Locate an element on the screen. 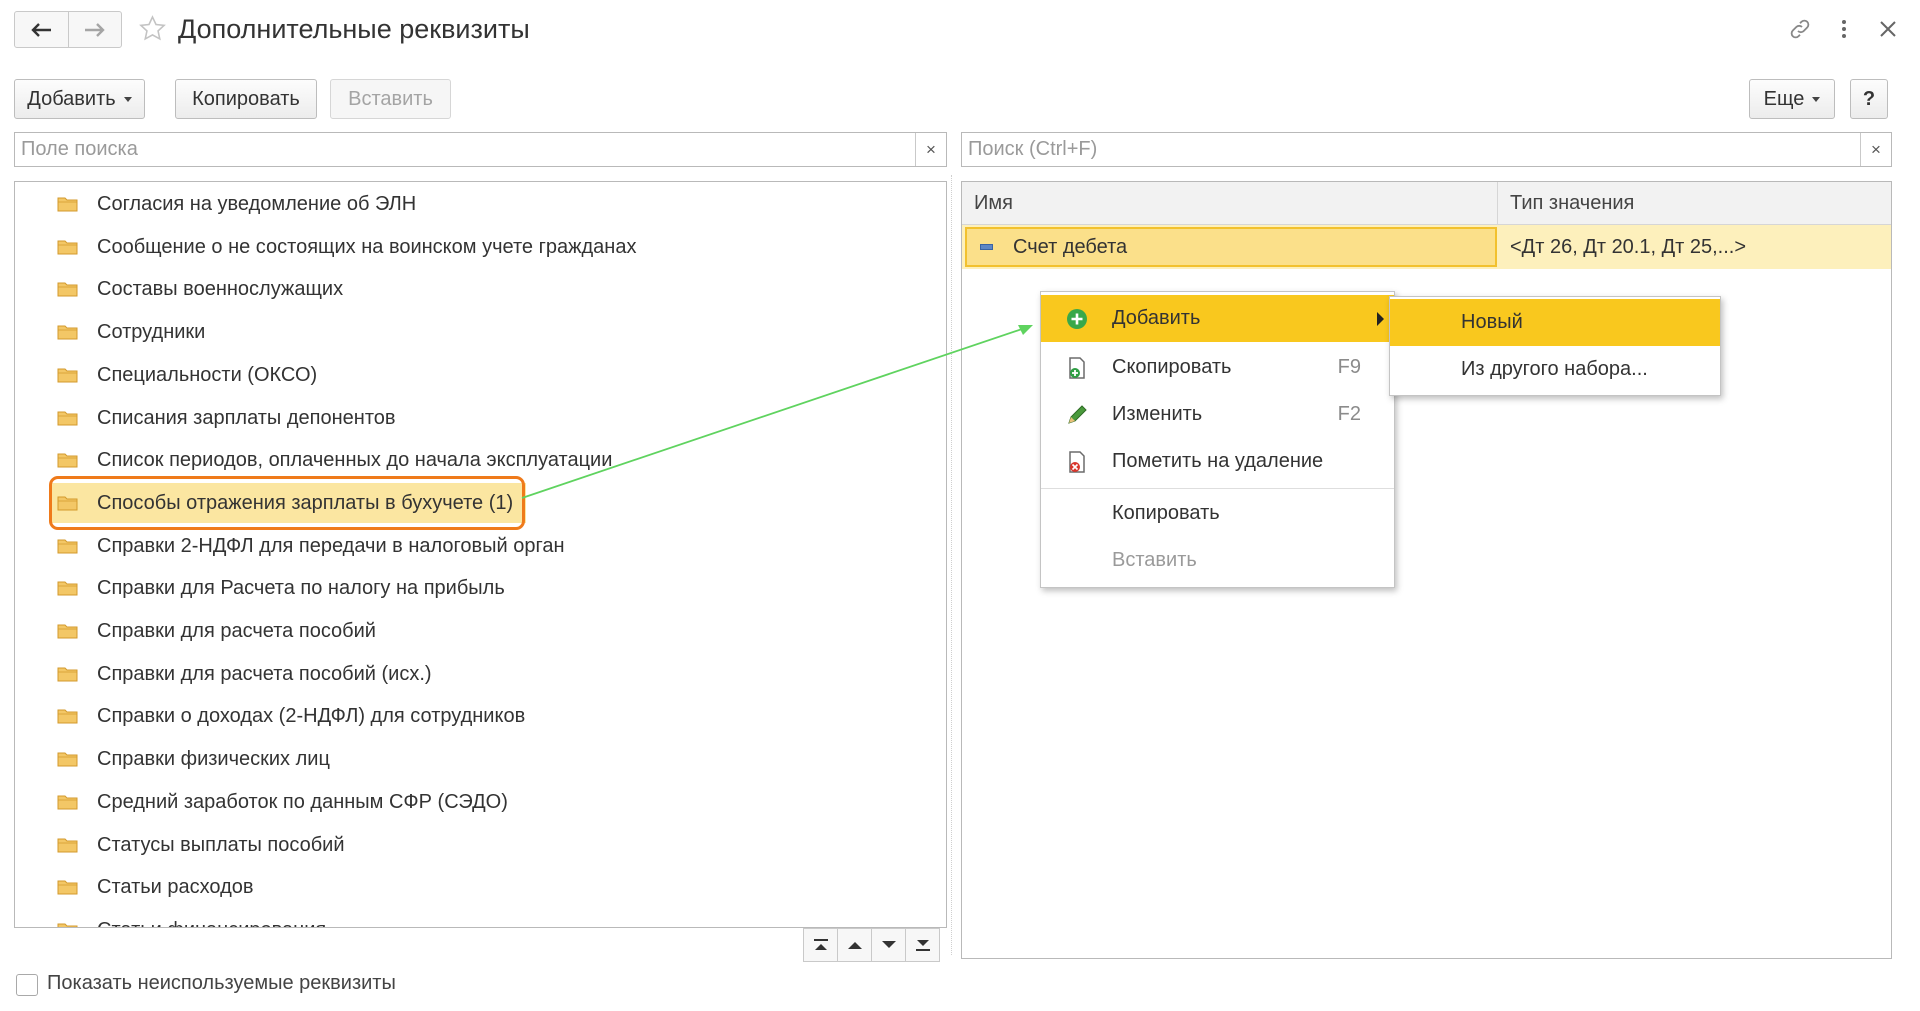  column-header-type: Тип значения is located at coordinates (1572, 203).